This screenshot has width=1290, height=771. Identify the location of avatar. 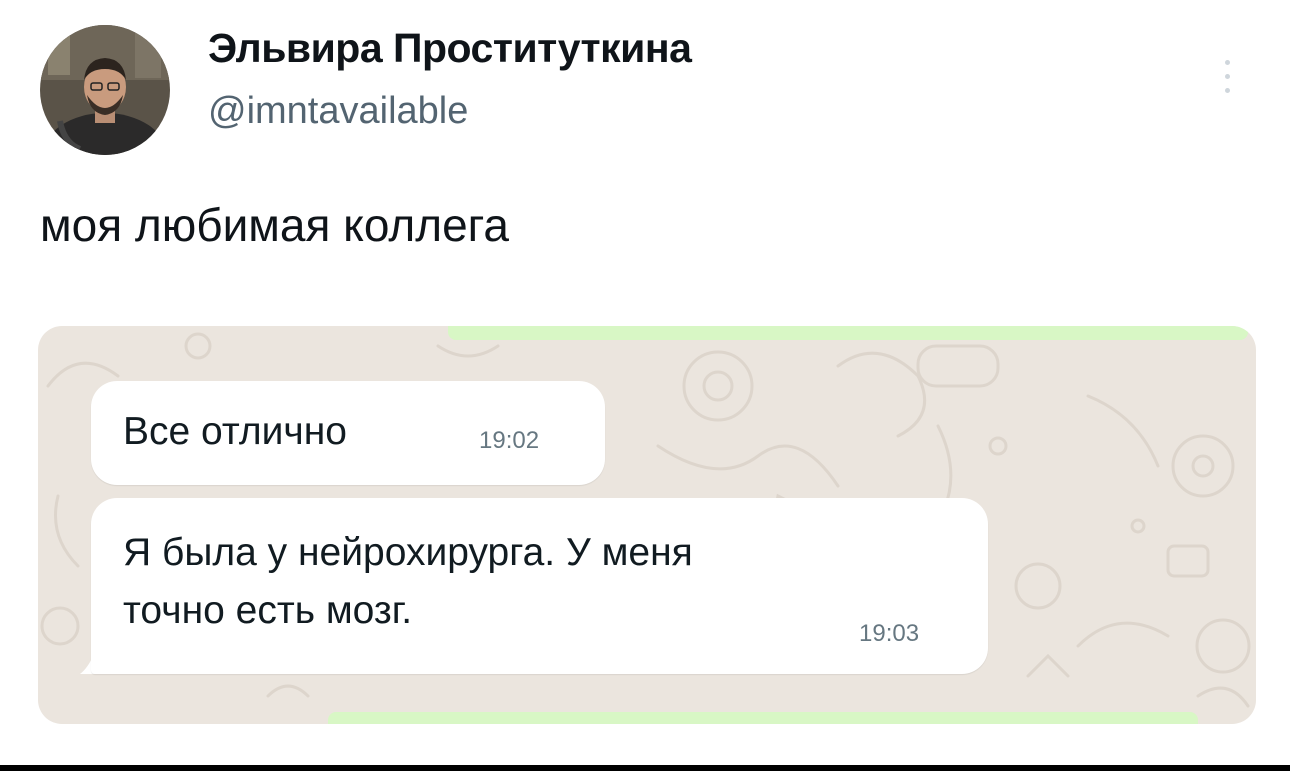
(105, 90).